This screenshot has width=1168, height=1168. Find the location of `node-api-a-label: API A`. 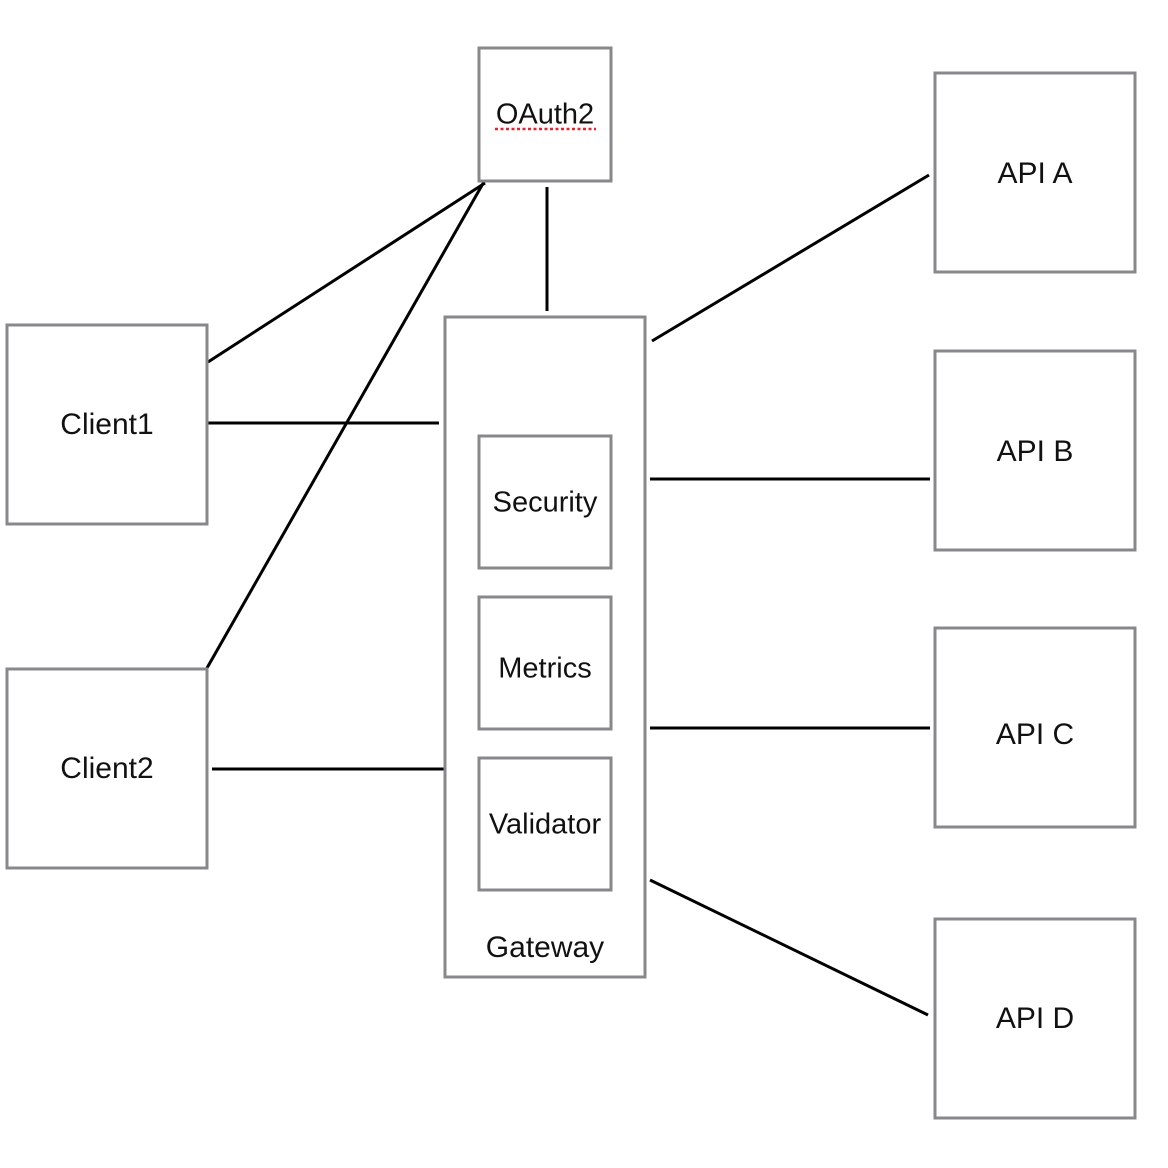

node-api-a-label: API A is located at coordinates (1034, 173).